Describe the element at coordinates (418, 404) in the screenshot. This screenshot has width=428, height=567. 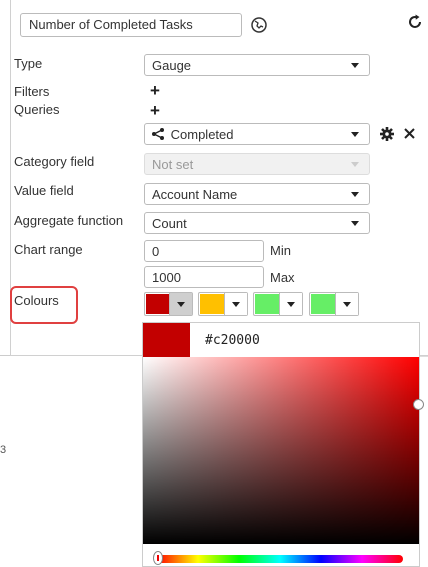
I see `saturation-handle` at that location.